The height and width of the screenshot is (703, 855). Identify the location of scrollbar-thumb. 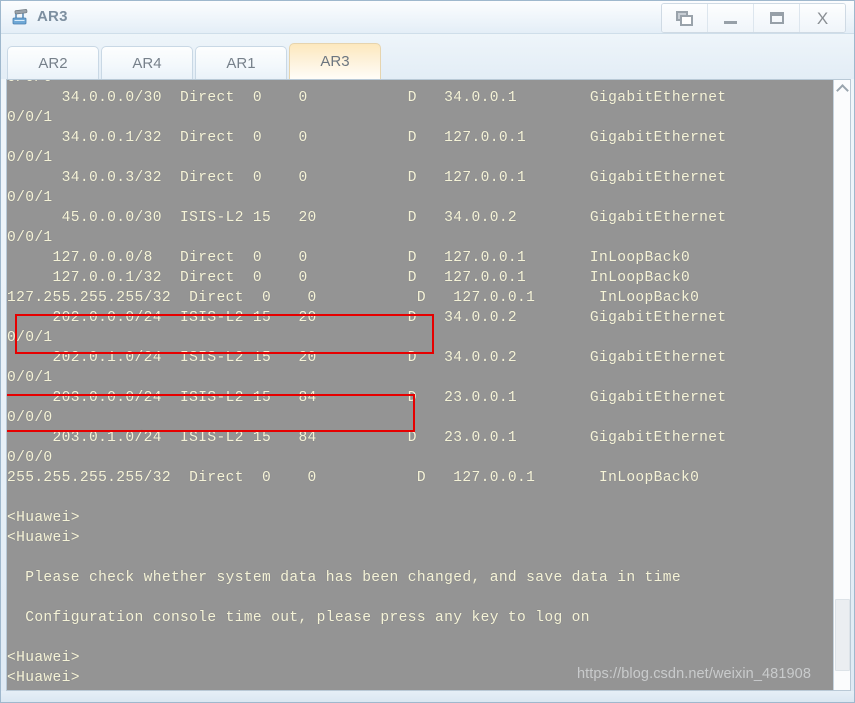
(842, 635).